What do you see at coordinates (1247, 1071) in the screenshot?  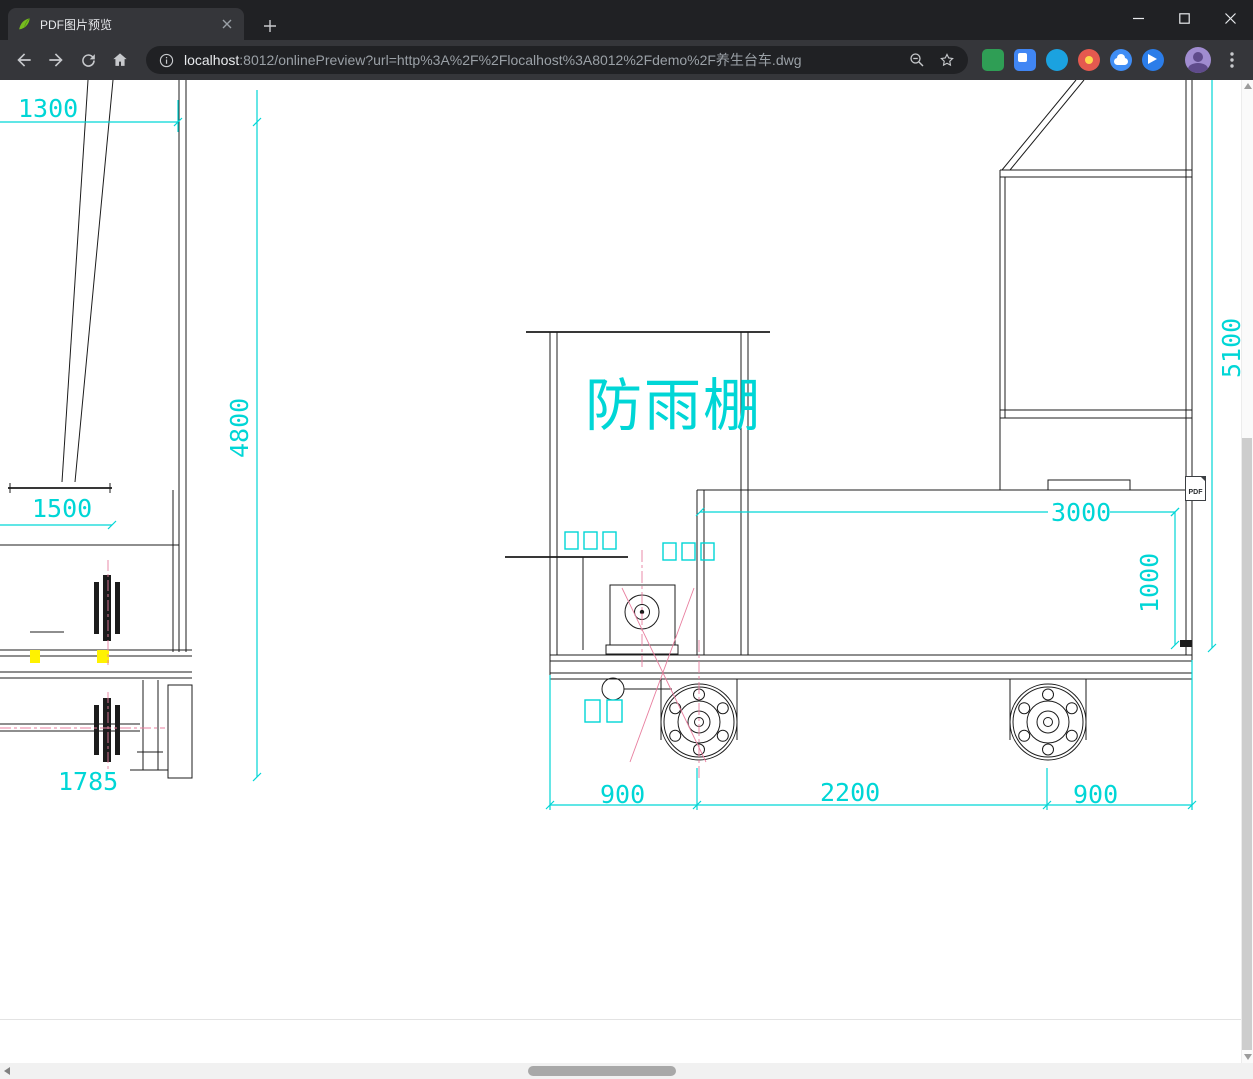 I see `scrollbar-corner` at bounding box center [1247, 1071].